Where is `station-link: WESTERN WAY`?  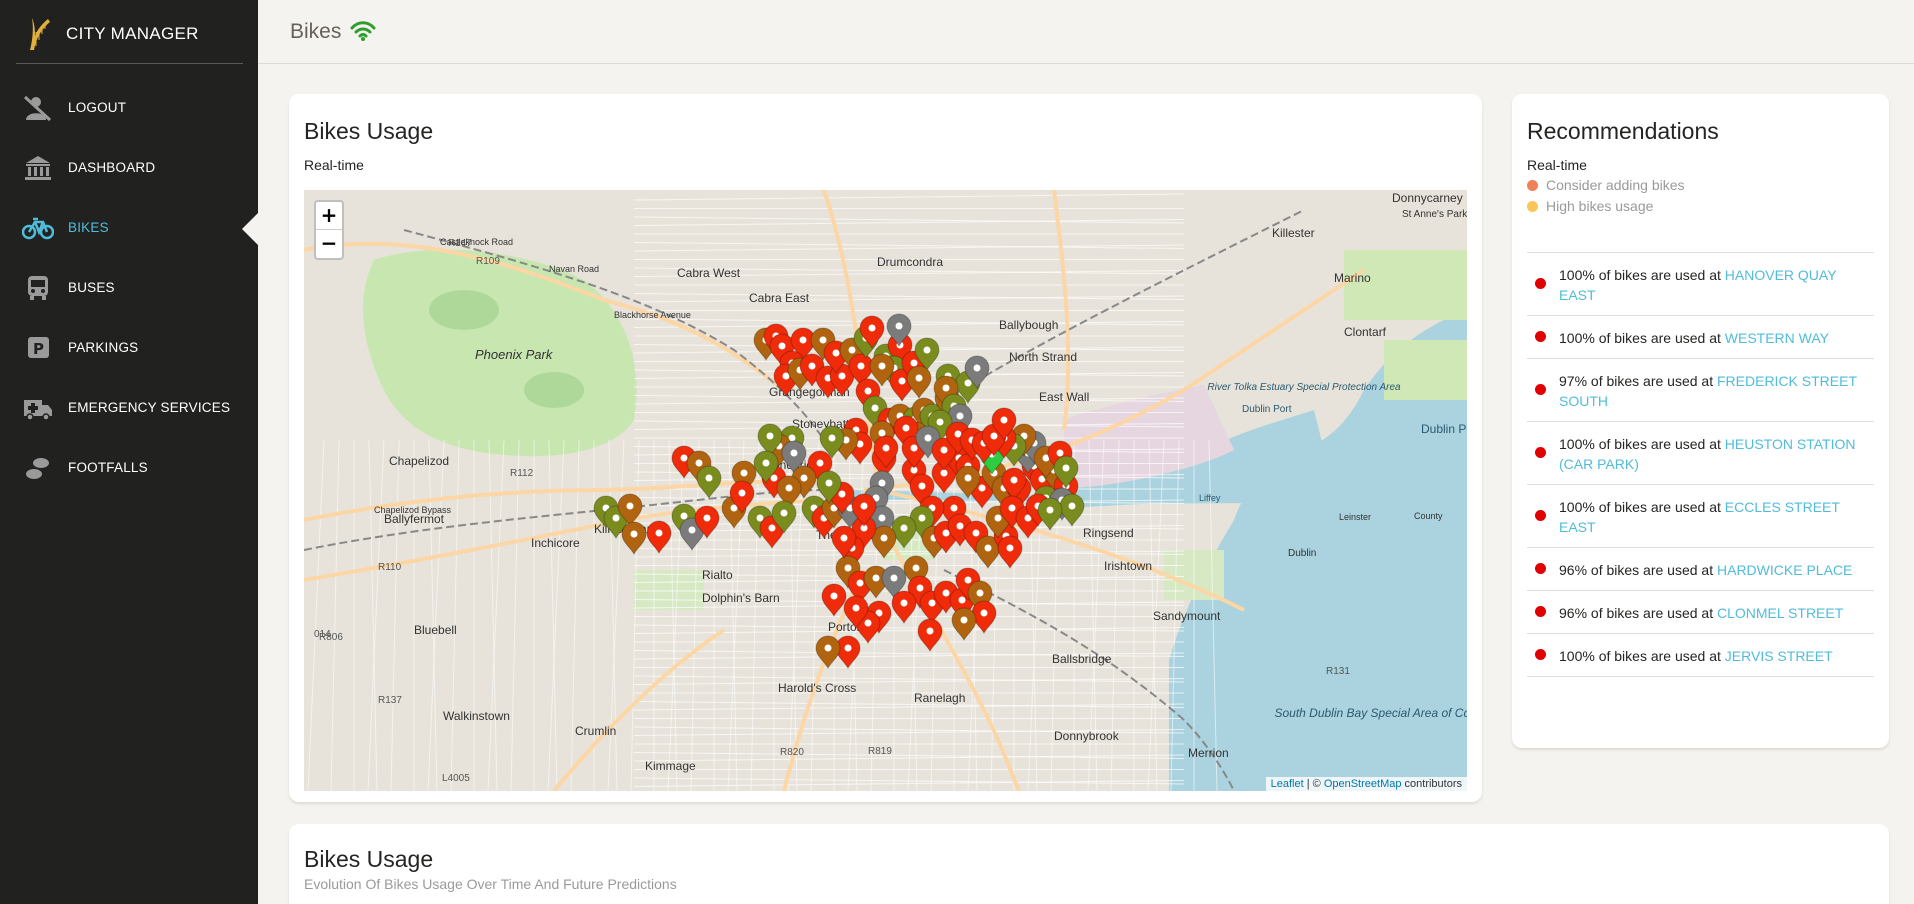 station-link: WESTERN WAY is located at coordinates (1777, 338).